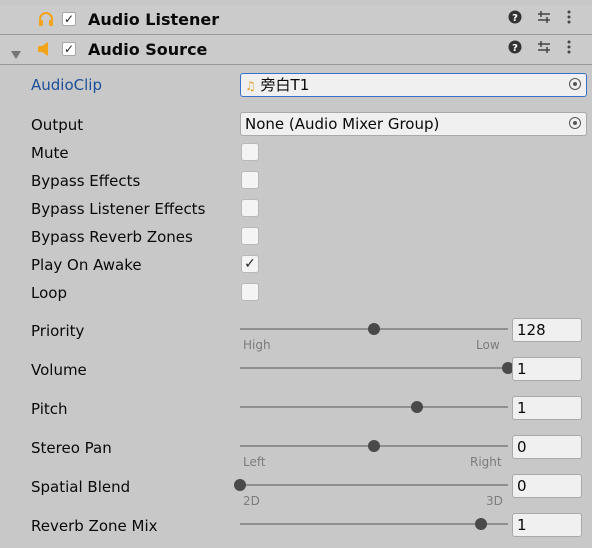  Describe the element at coordinates (154, 19) in the screenshot. I see `audio-listener-title: Audio Listener` at that location.